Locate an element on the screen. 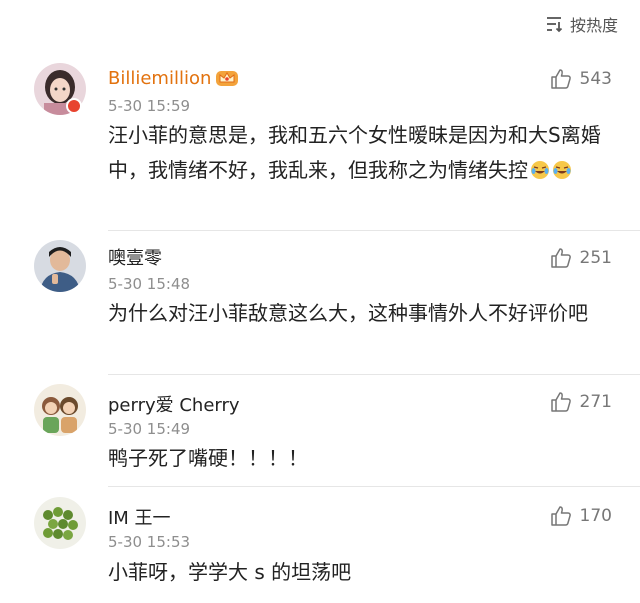 The image size is (640, 603). like-button: 543 is located at coordinates (581, 79).